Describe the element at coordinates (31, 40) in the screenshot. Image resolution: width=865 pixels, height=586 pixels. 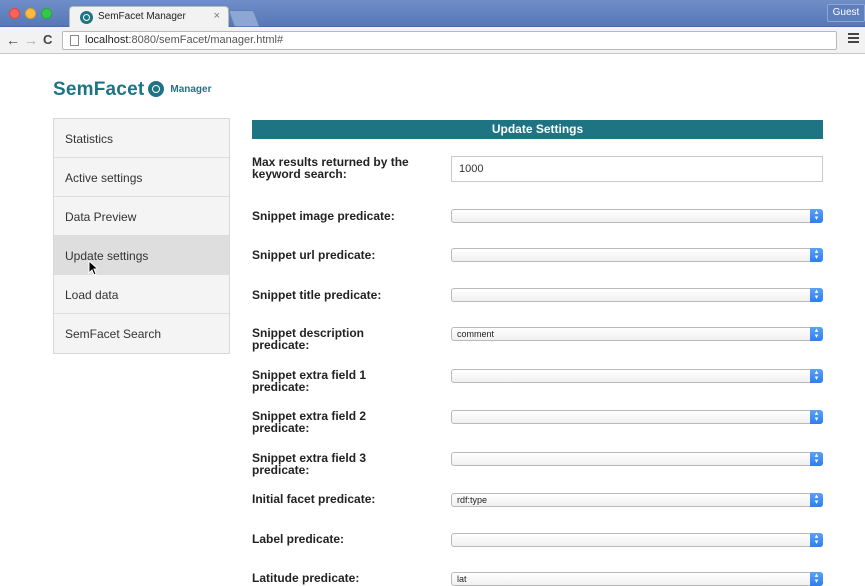
I see `forward-arrow-icon: →` at that location.